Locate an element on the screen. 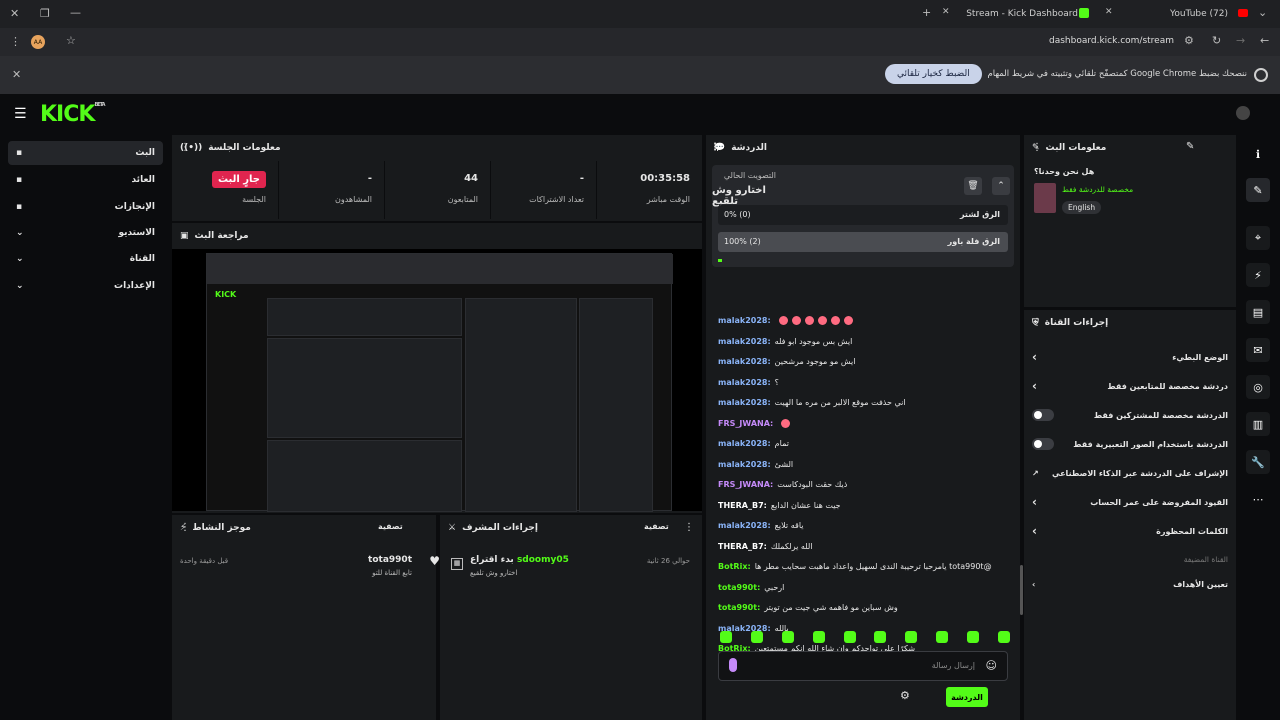 This screenshot has width=1280, height=720. sidebar-item: القناة ⌄ is located at coordinates (85, 259).